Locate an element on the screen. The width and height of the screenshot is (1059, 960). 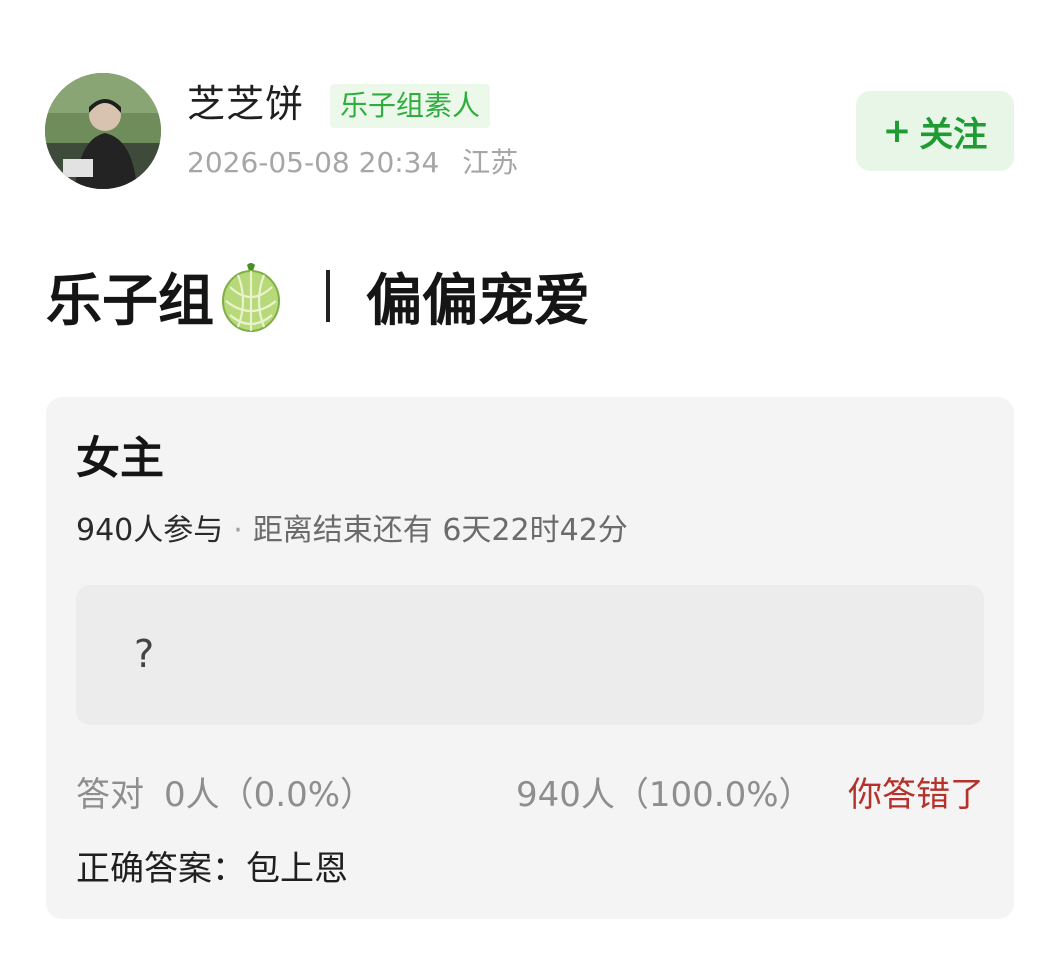
quiz-meta: 940人参与 · 距离结束还有 6天22时42分 is located at coordinates (352, 531).